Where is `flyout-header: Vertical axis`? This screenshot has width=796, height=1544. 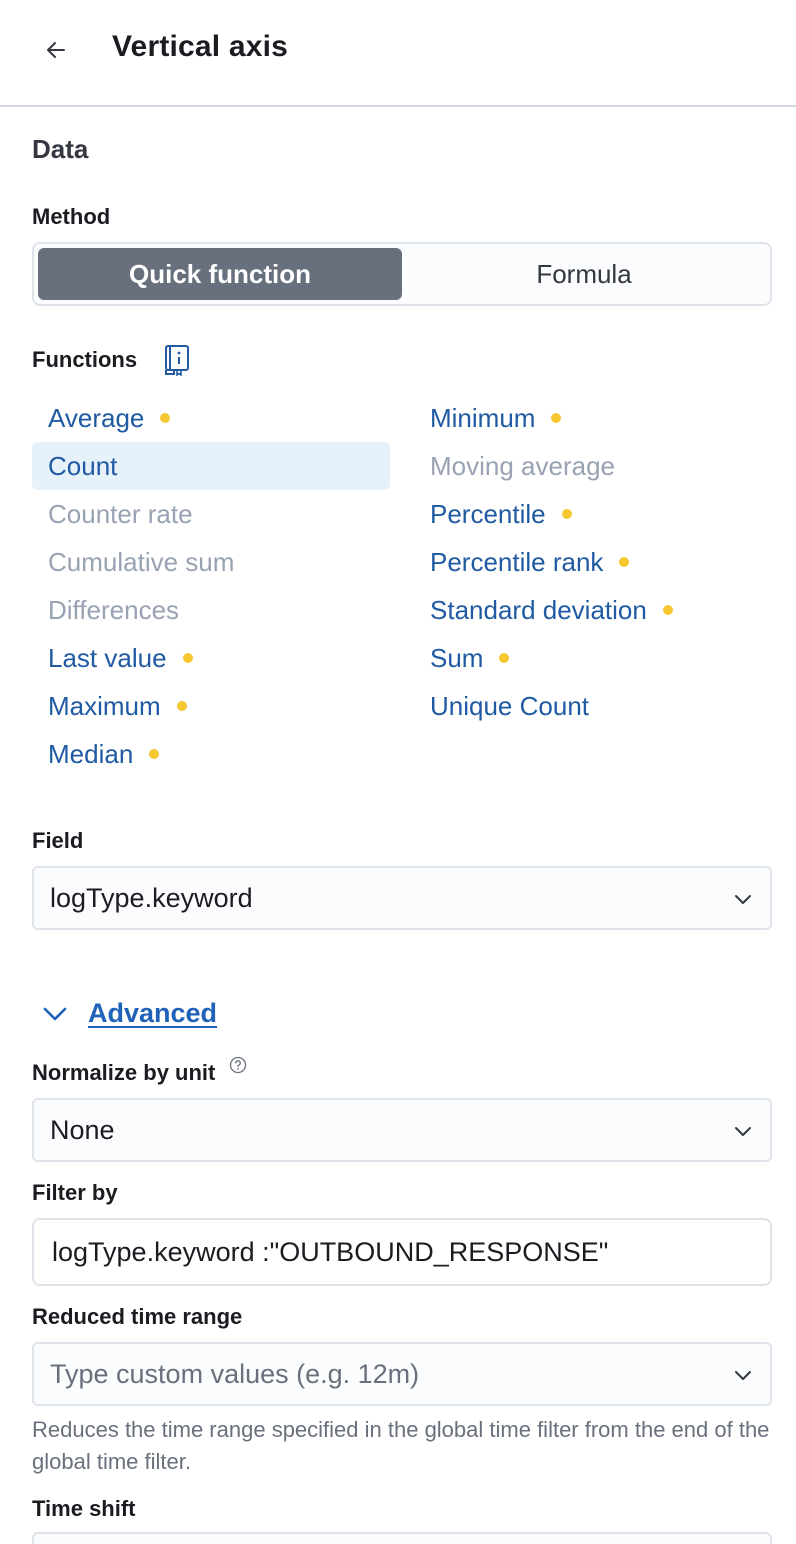
flyout-header: Vertical axis is located at coordinates (398, 53).